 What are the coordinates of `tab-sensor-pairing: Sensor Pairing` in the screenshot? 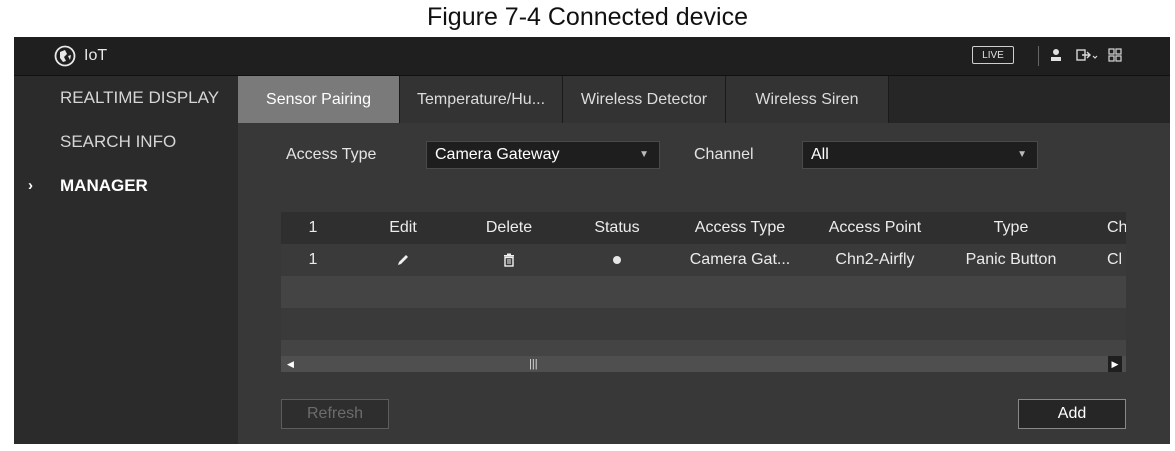 It's located at (319, 99).